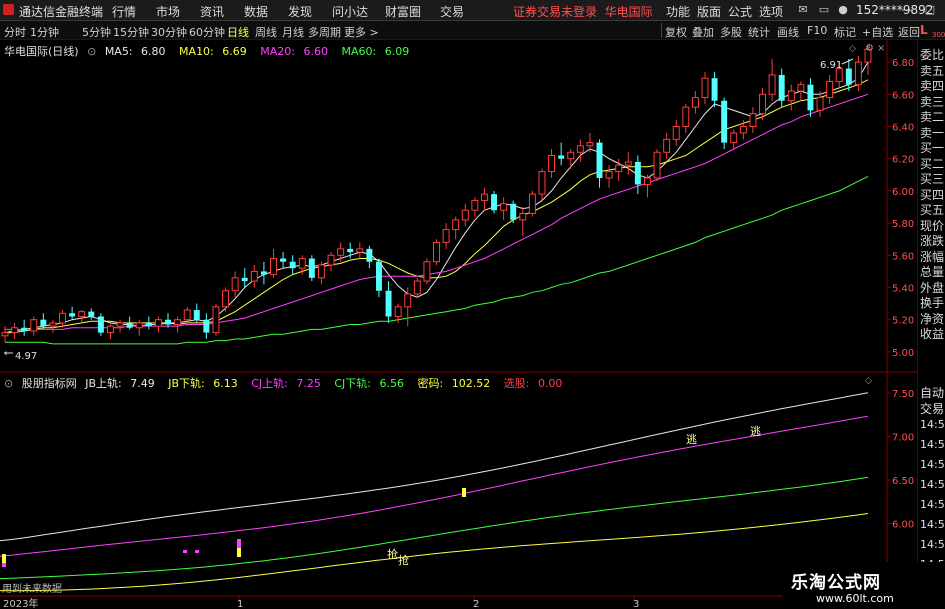  I want to click on tool-multi-stock: 多股, so click(731, 32).